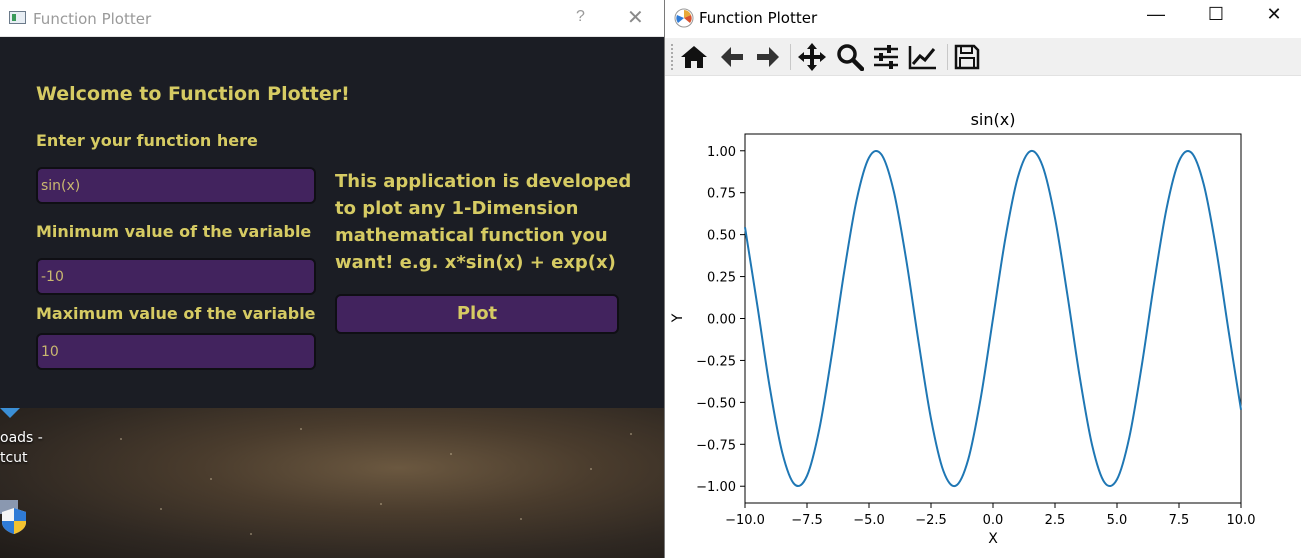  I want to click on navigation-toolbar, so click(983, 57).